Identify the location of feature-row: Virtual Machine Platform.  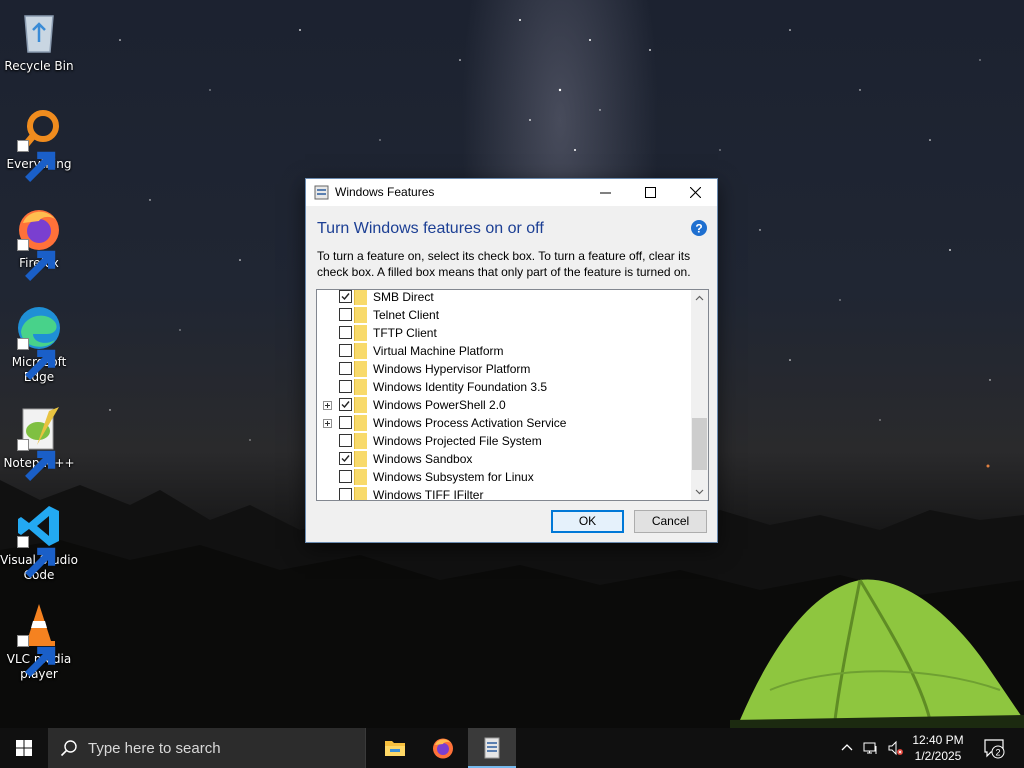
(504, 351).